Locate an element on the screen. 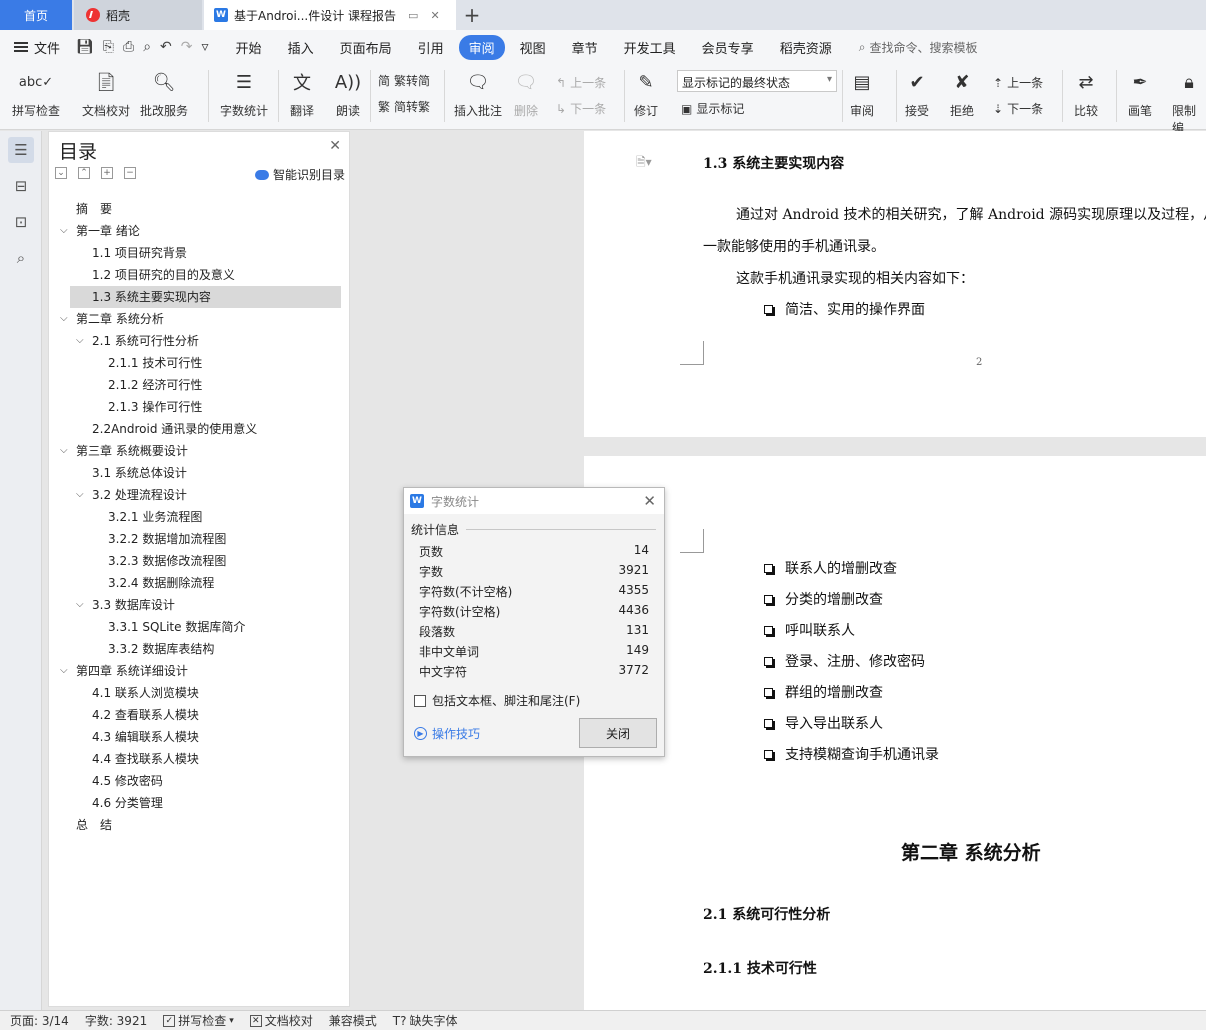 The height and width of the screenshot is (1030, 1206). restrict-edit-button: 🔒︎ 限制编 is located at coordinates (1189, 102).